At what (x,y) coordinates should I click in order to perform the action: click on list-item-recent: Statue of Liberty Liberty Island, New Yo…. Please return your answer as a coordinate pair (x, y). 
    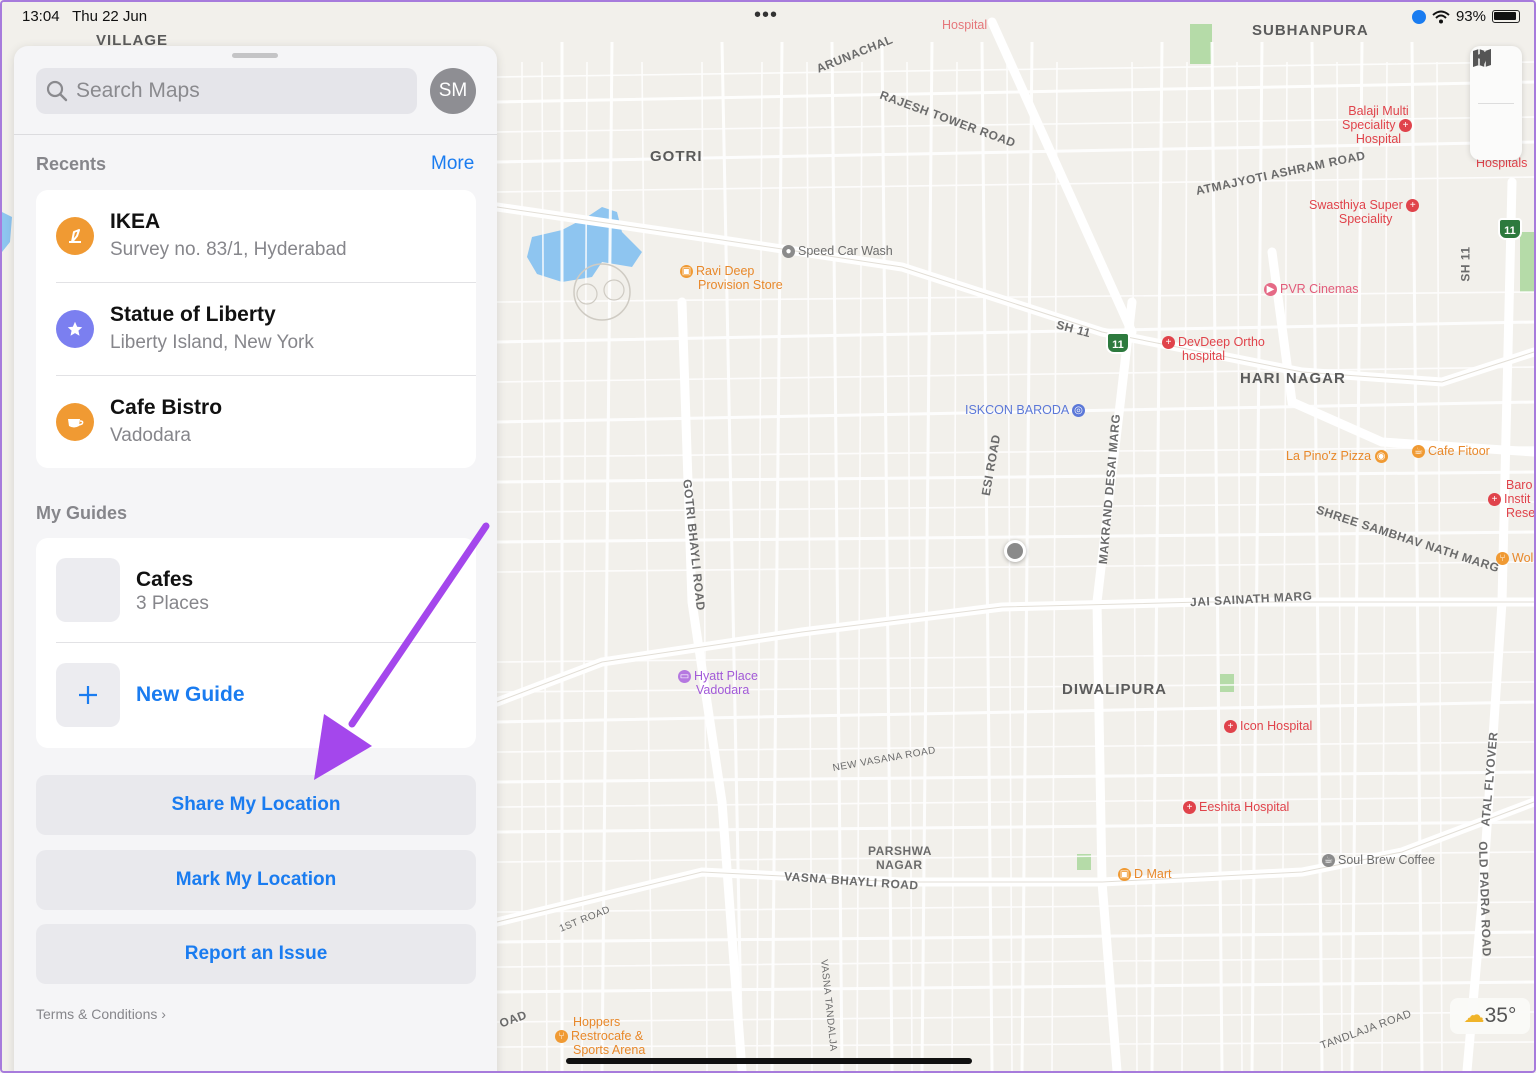
    Looking at the image, I should click on (256, 329).